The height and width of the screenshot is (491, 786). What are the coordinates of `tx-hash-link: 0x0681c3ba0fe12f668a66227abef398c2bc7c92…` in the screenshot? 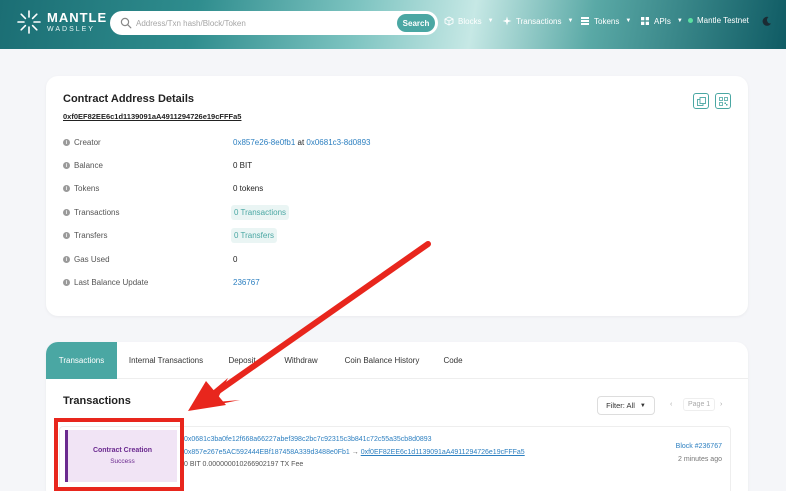 It's located at (308, 439).